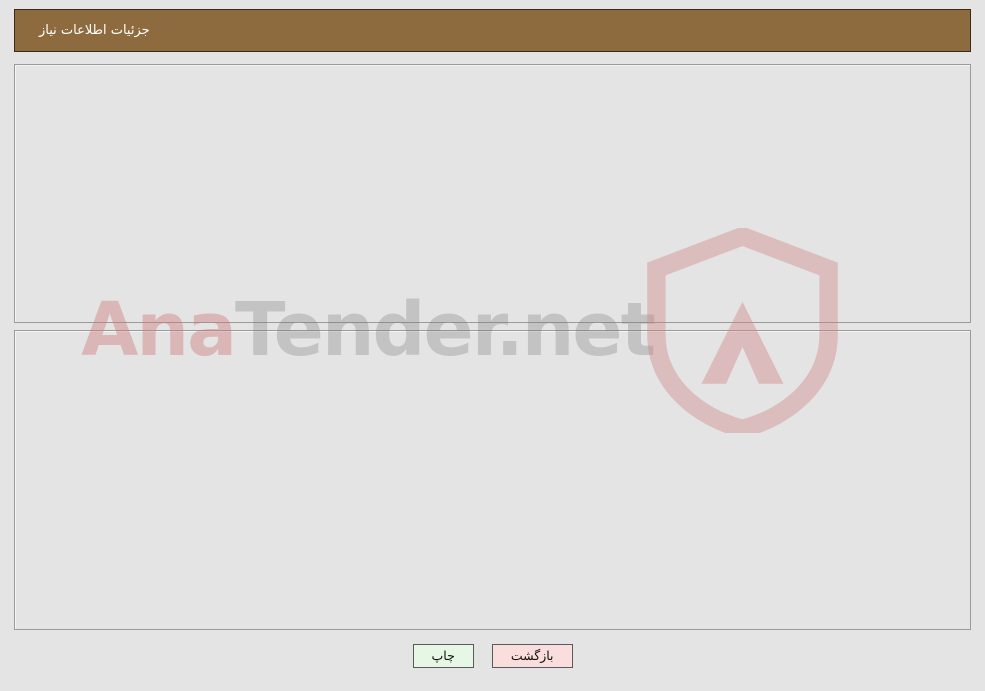  Describe the element at coordinates (443, 656) in the screenshot. I see `print-button: چاپ` at that location.